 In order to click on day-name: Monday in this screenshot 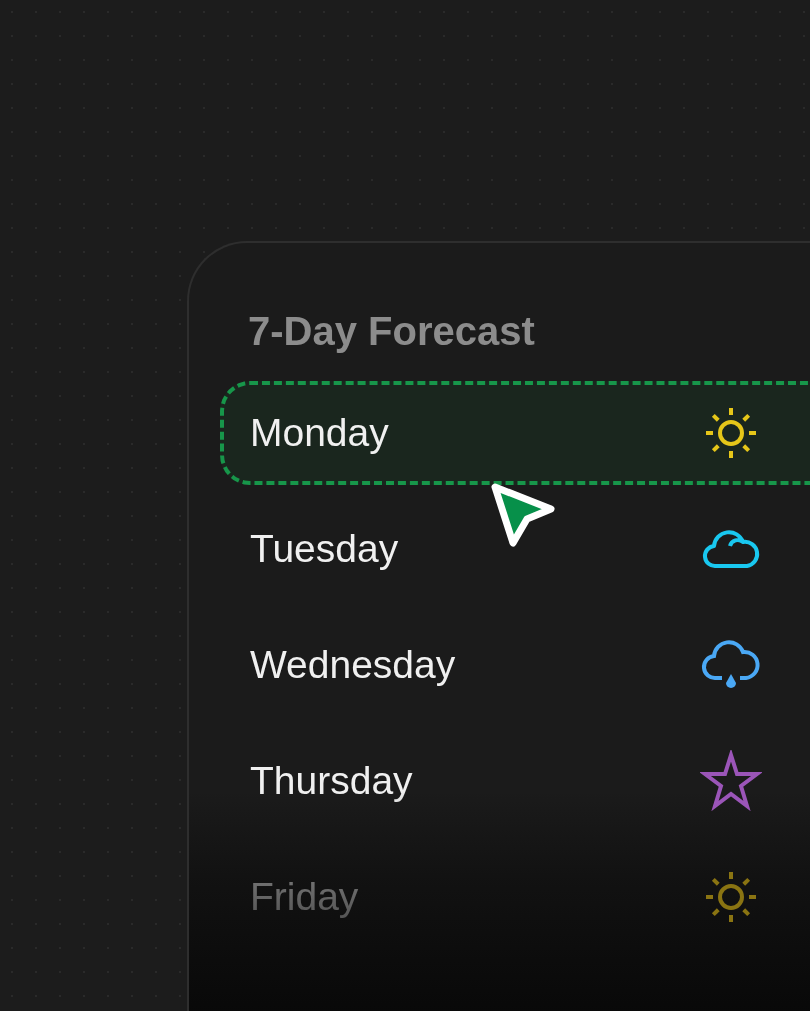, I will do `click(319, 432)`.